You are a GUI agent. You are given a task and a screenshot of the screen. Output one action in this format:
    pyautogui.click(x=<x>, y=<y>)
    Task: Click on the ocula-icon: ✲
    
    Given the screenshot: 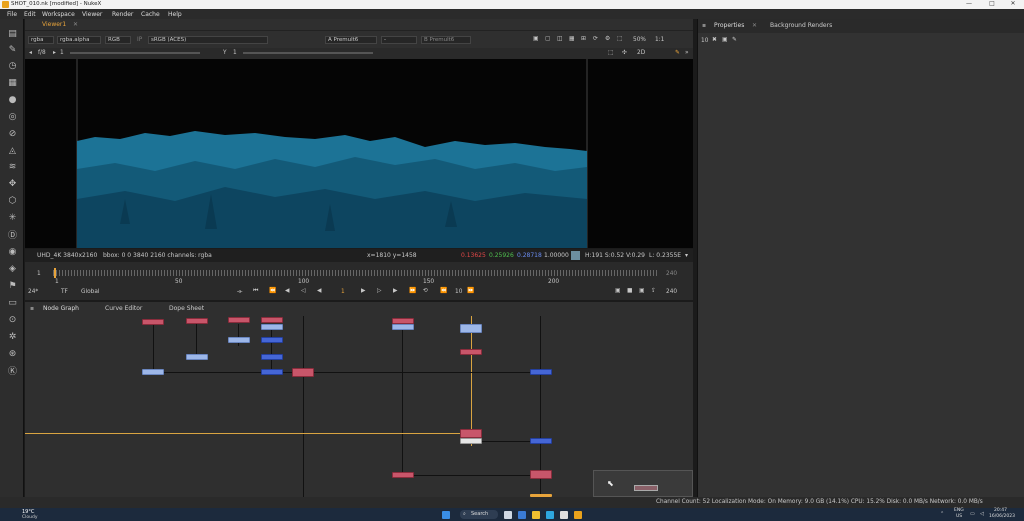 What is the action you would take?
    pyautogui.click(x=12, y=336)
    